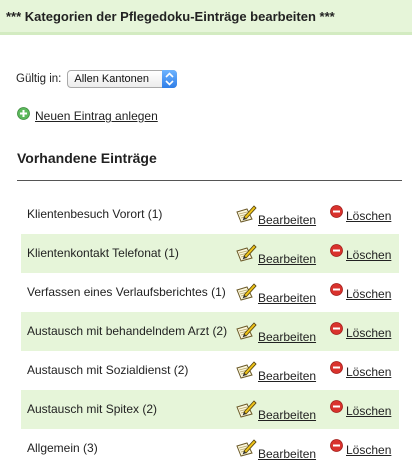  Describe the element at coordinates (209, 180) in the screenshot. I see `section-divider` at that location.